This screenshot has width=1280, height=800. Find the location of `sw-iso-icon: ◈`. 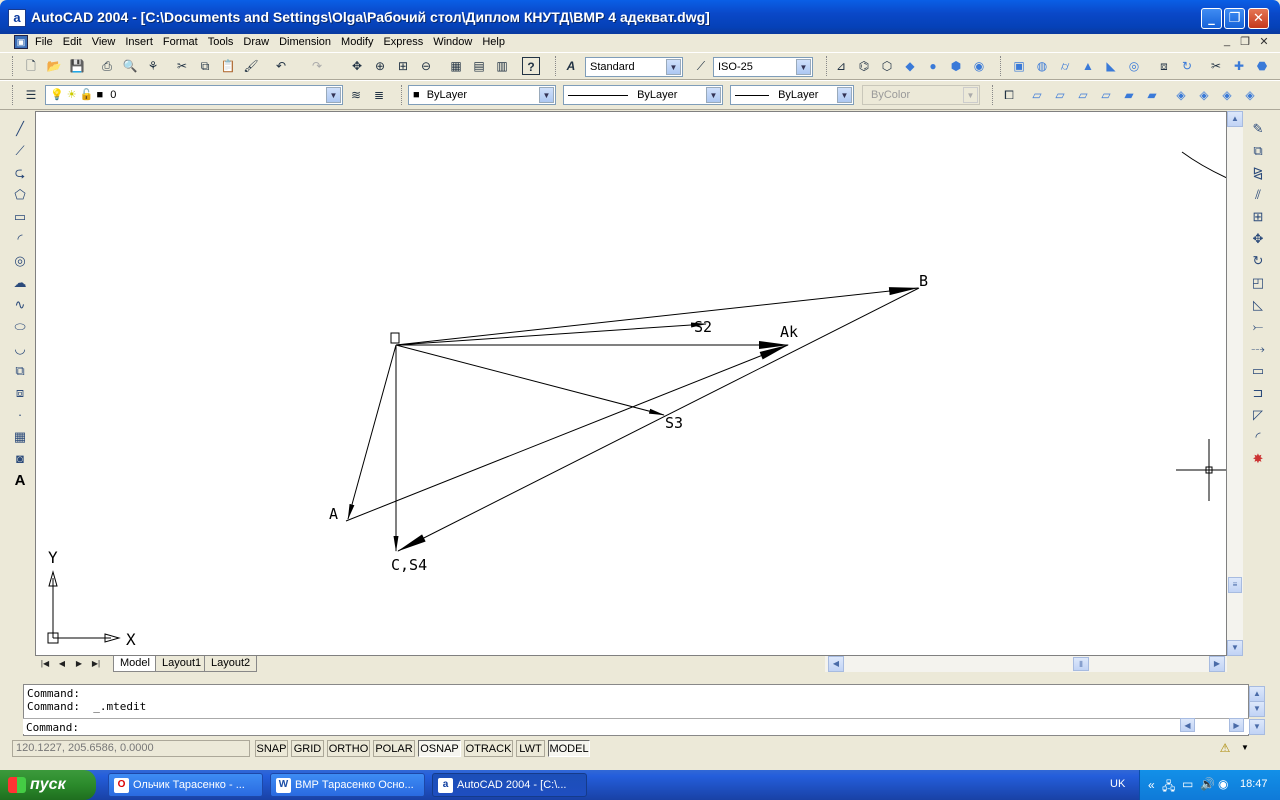

sw-iso-icon: ◈ is located at coordinates (1181, 95).